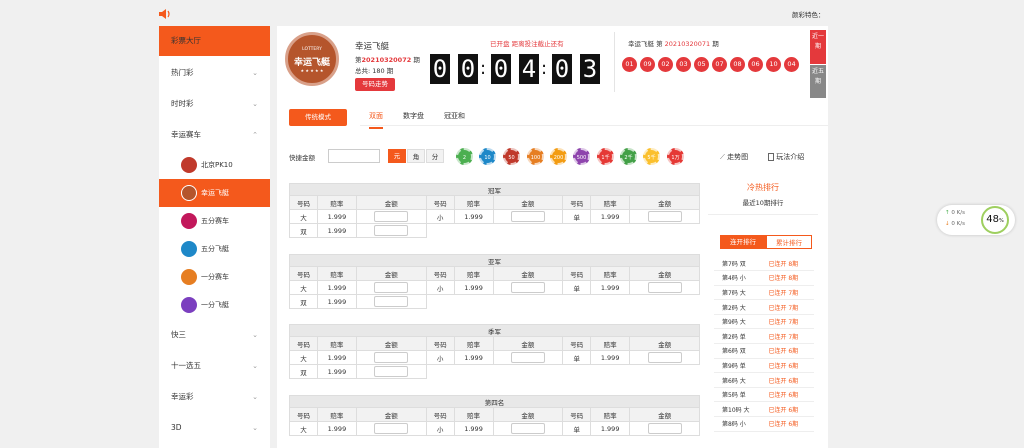 The width and height of the screenshot is (1024, 448). What do you see at coordinates (511, 156) in the screenshot?
I see `chip-50: 50` at bounding box center [511, 156].